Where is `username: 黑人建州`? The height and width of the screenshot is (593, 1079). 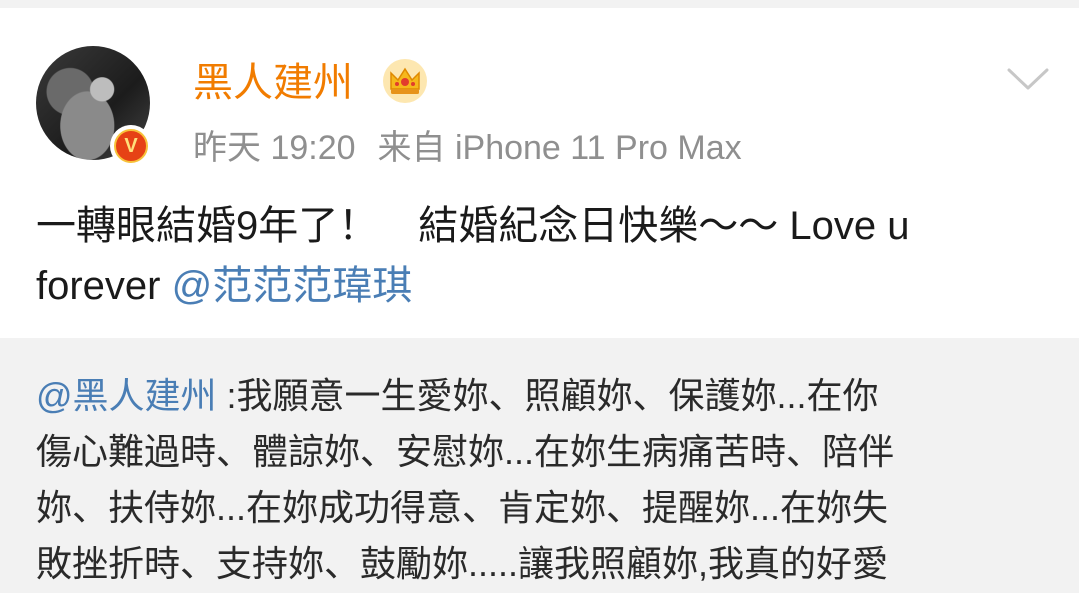
username: 黑人建州 is located at coordinates (273, 83).